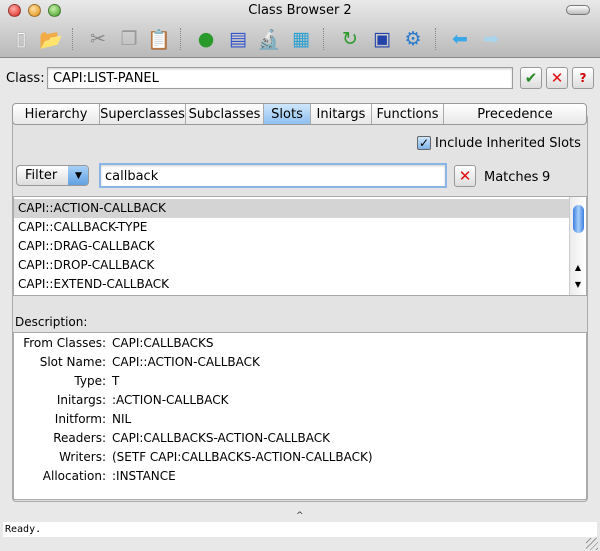 This screenshot has height=551, width=600. I want to click on list-item: CAPI::CALLBACK-TYPE, so click(300, 227).